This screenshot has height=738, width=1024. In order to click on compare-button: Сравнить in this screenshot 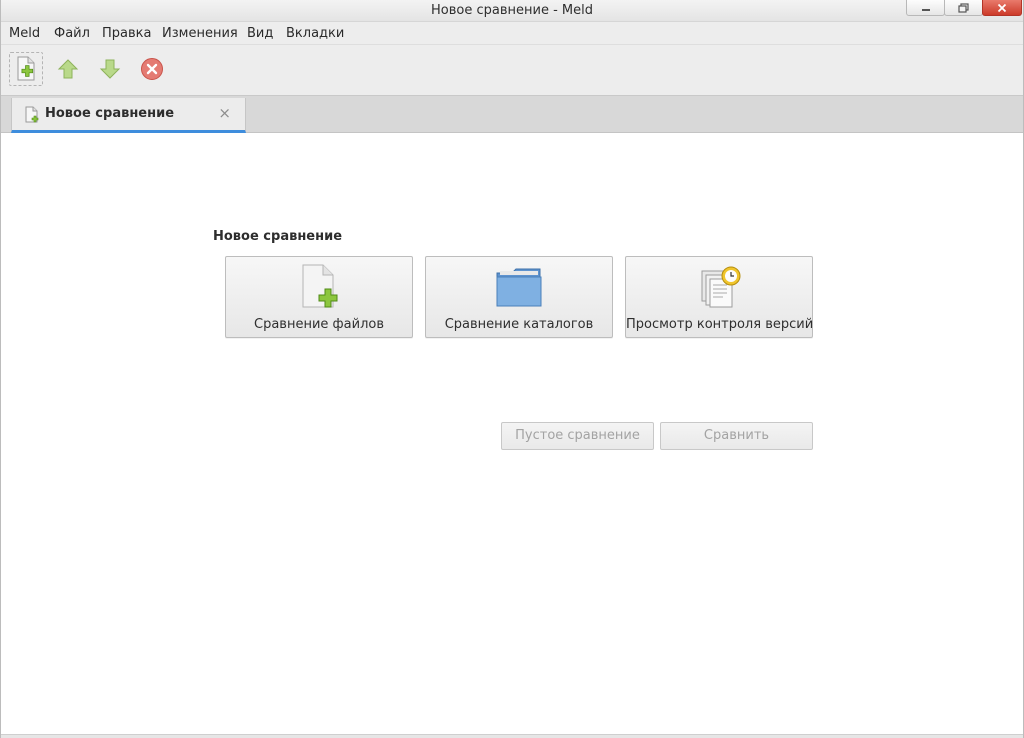, I will do `click(736, 436)`.